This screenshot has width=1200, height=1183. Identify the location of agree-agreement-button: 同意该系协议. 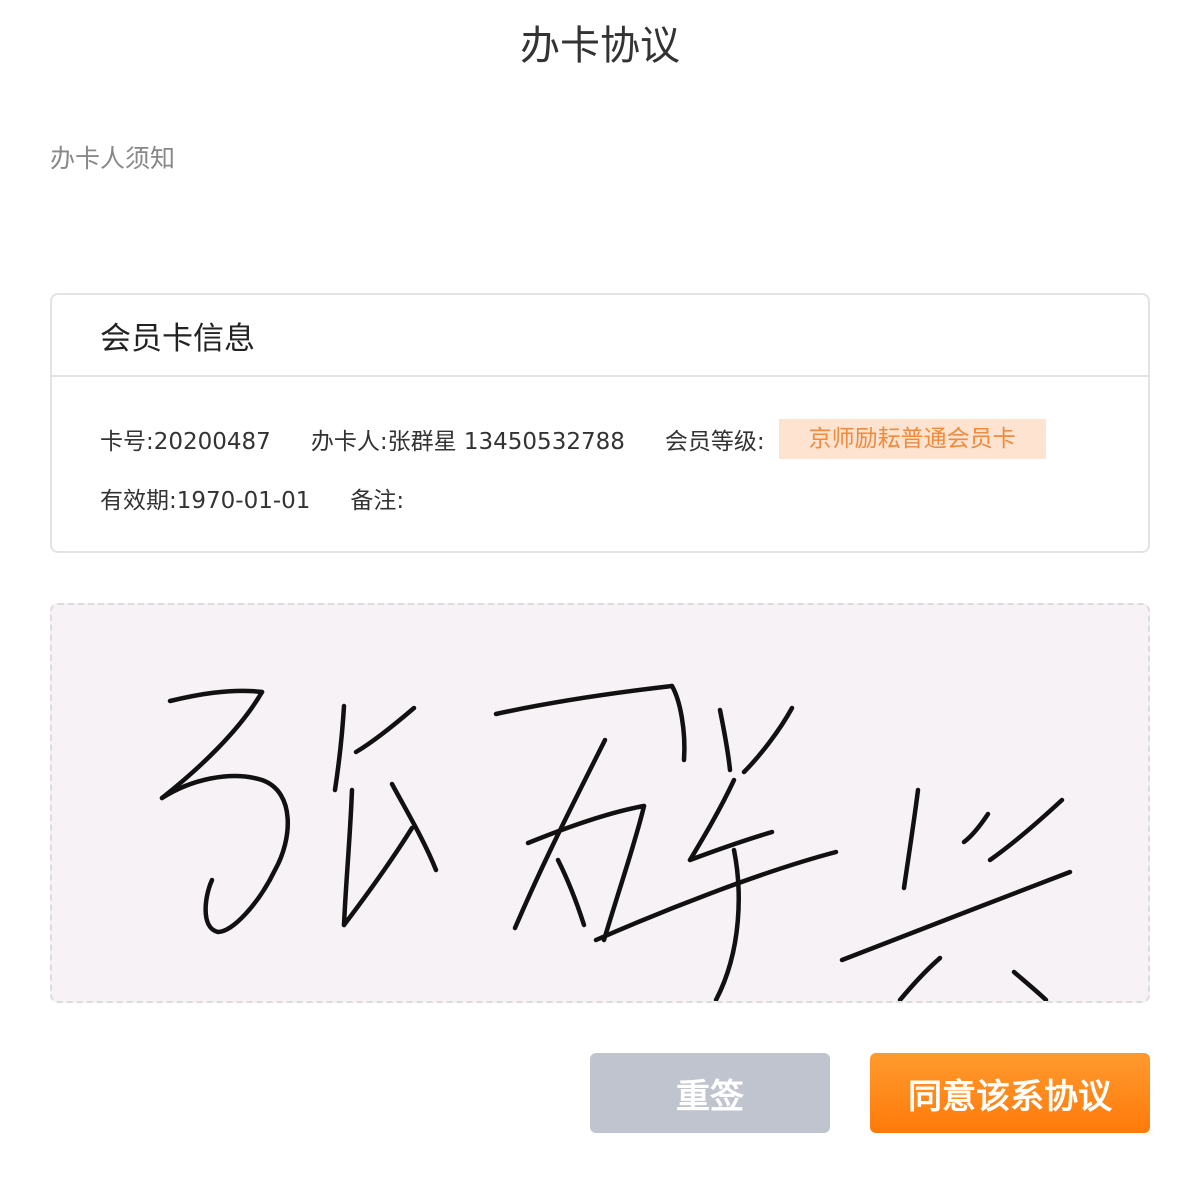
(1010, 1093).